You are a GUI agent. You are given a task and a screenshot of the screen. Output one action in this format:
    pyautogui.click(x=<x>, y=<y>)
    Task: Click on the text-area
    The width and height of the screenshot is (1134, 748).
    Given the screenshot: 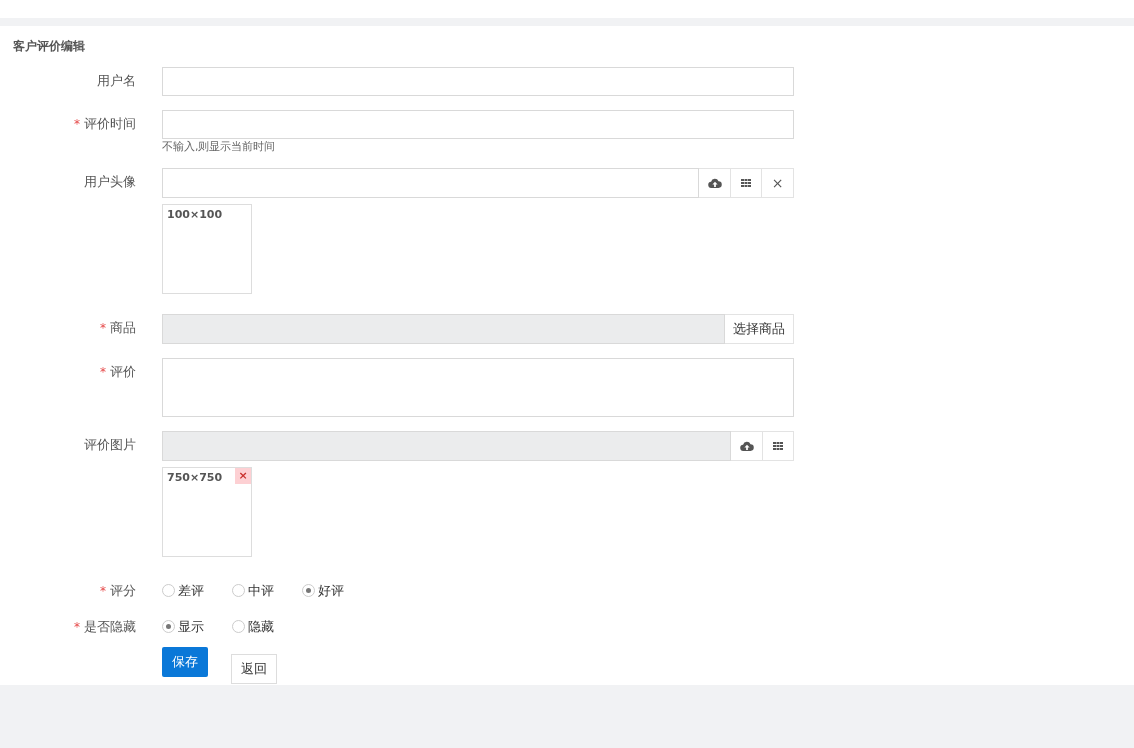 What is the action you would take?
    pyautogui.click(x=478, y=387)
    